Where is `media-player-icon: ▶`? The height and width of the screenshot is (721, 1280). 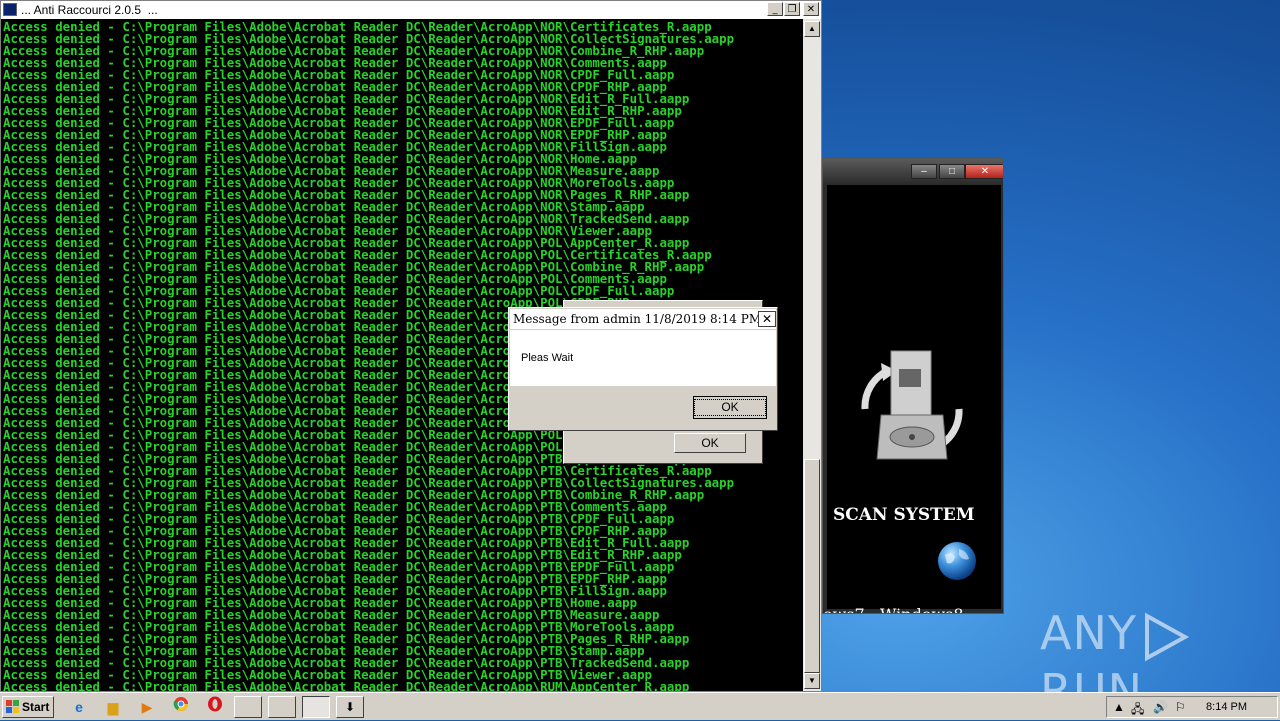 media-player-icon: ▶ is located at coordinates (147, 707).